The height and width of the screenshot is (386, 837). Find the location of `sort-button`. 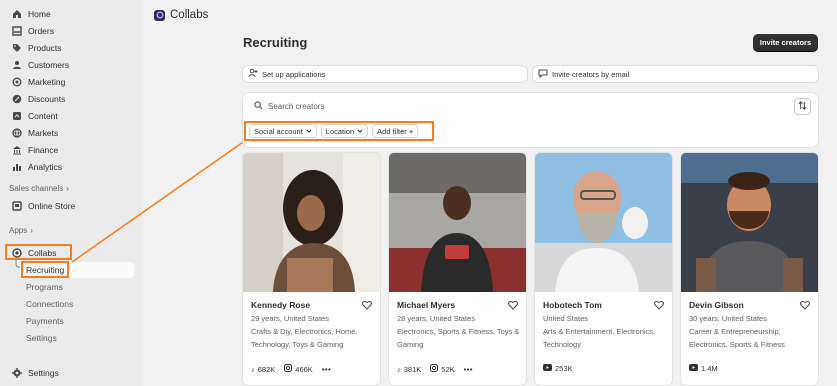

sort-button is located at coordinates (802, 106).